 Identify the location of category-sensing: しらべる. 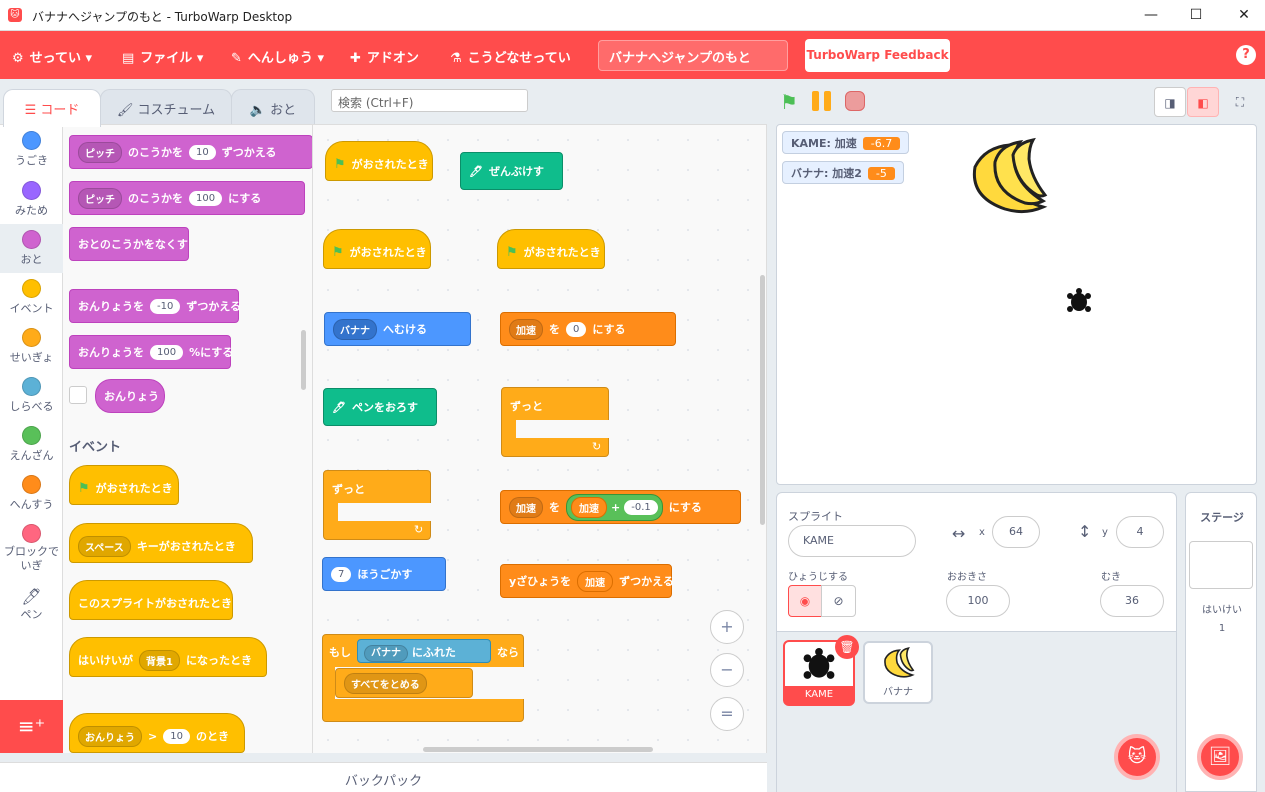
(31, 395).